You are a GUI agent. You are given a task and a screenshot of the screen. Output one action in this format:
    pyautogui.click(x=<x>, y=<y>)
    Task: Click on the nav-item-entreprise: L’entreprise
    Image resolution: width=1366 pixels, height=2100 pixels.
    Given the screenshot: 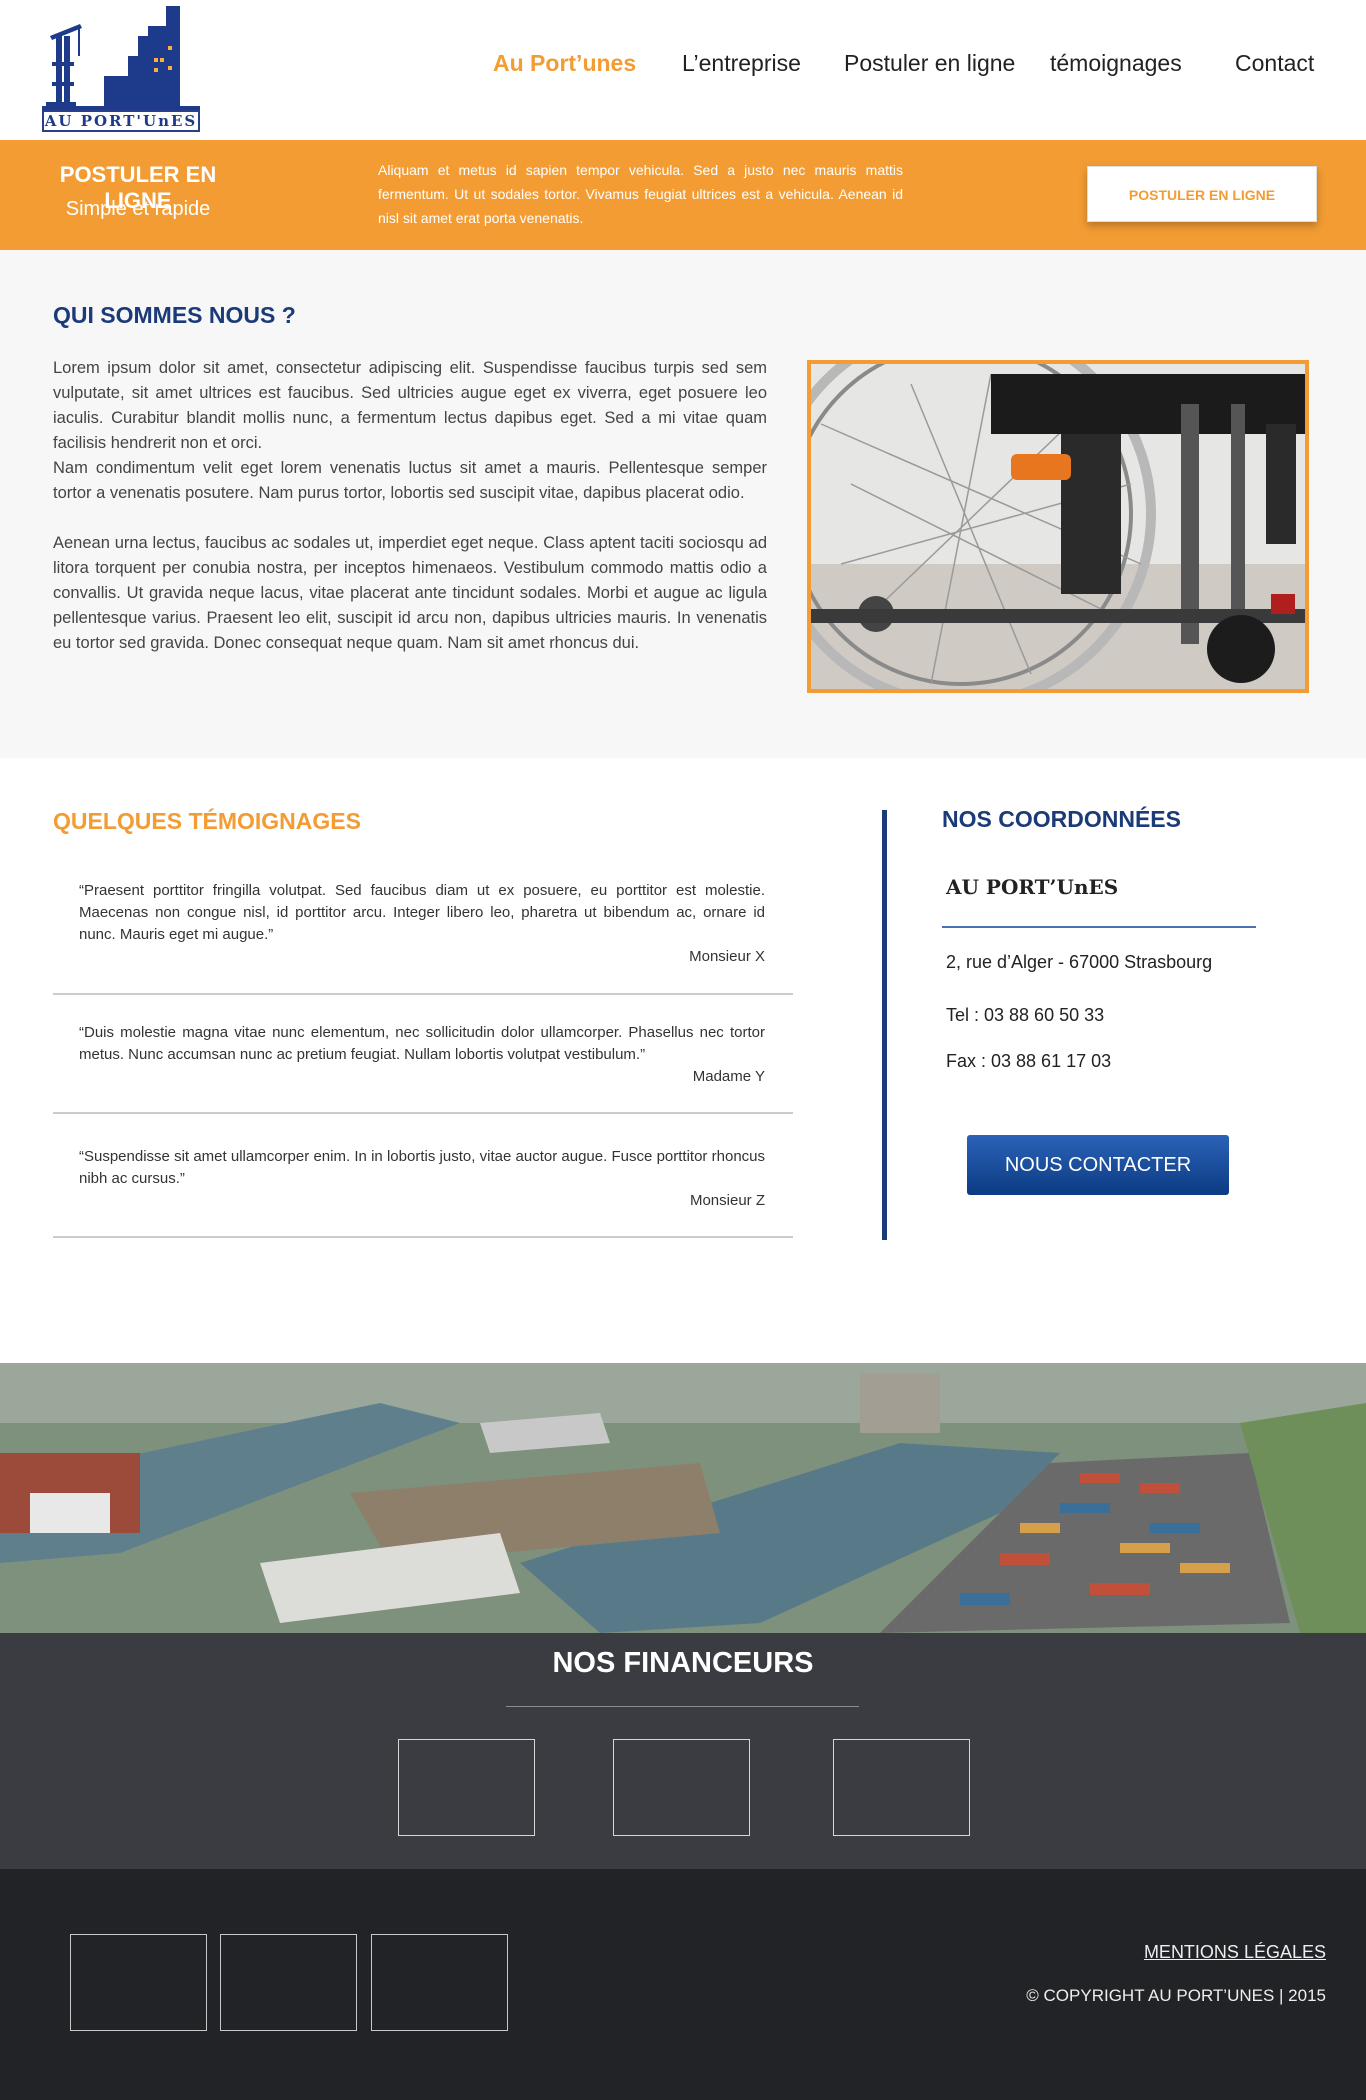 What is the action you would take?
    pyautogui.click(x=741, y=63)
    